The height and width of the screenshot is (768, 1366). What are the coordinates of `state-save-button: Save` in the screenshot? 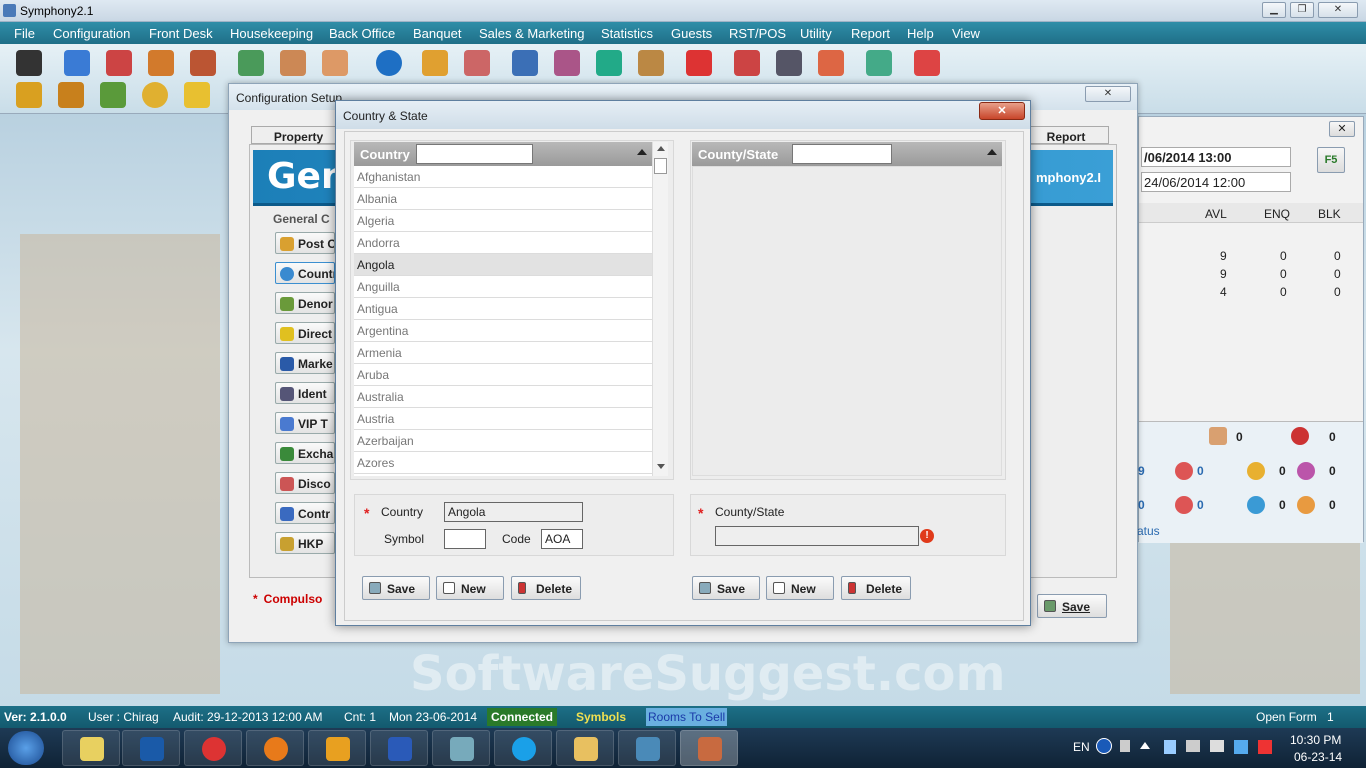 It's located at (726, 588).